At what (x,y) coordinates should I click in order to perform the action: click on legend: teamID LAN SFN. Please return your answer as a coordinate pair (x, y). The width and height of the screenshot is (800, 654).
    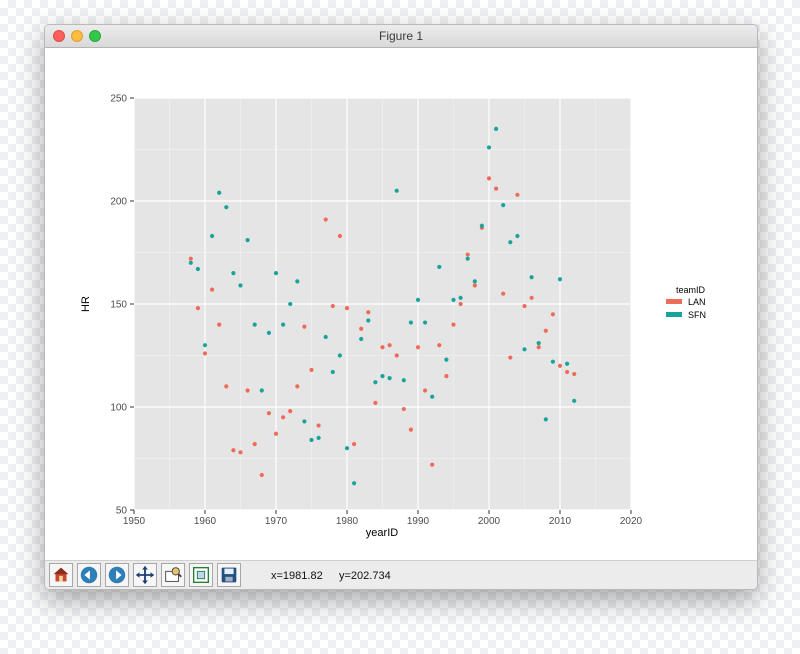
    Looking at the image, I should click on (686, 302).